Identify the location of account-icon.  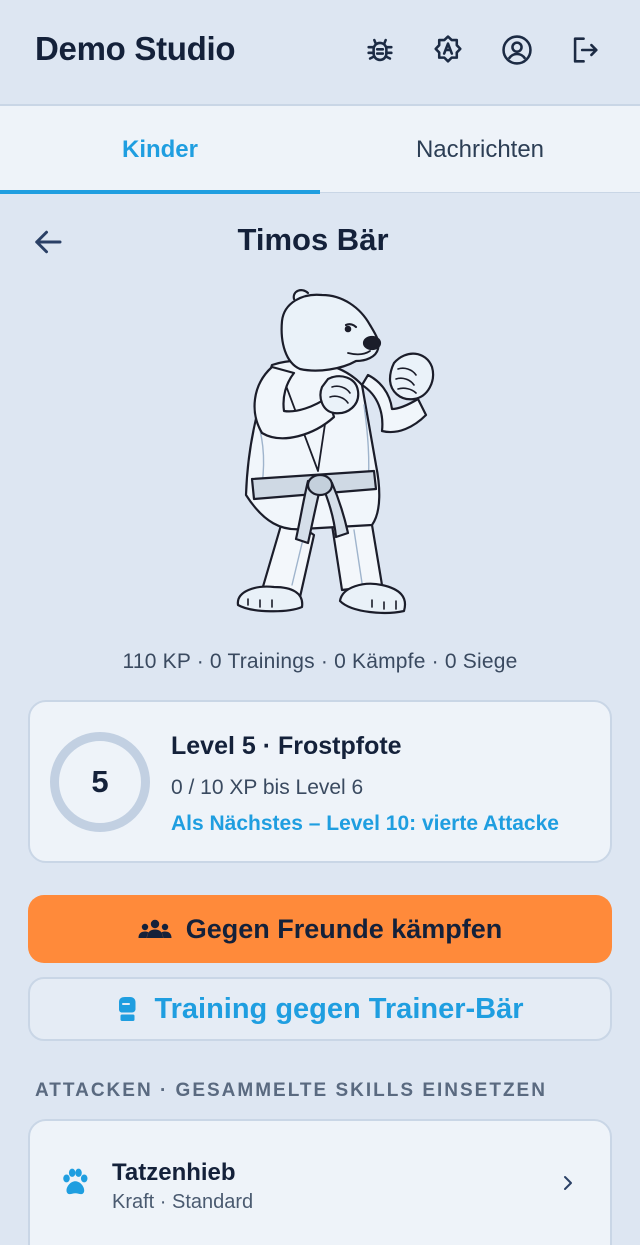
(517, 50).